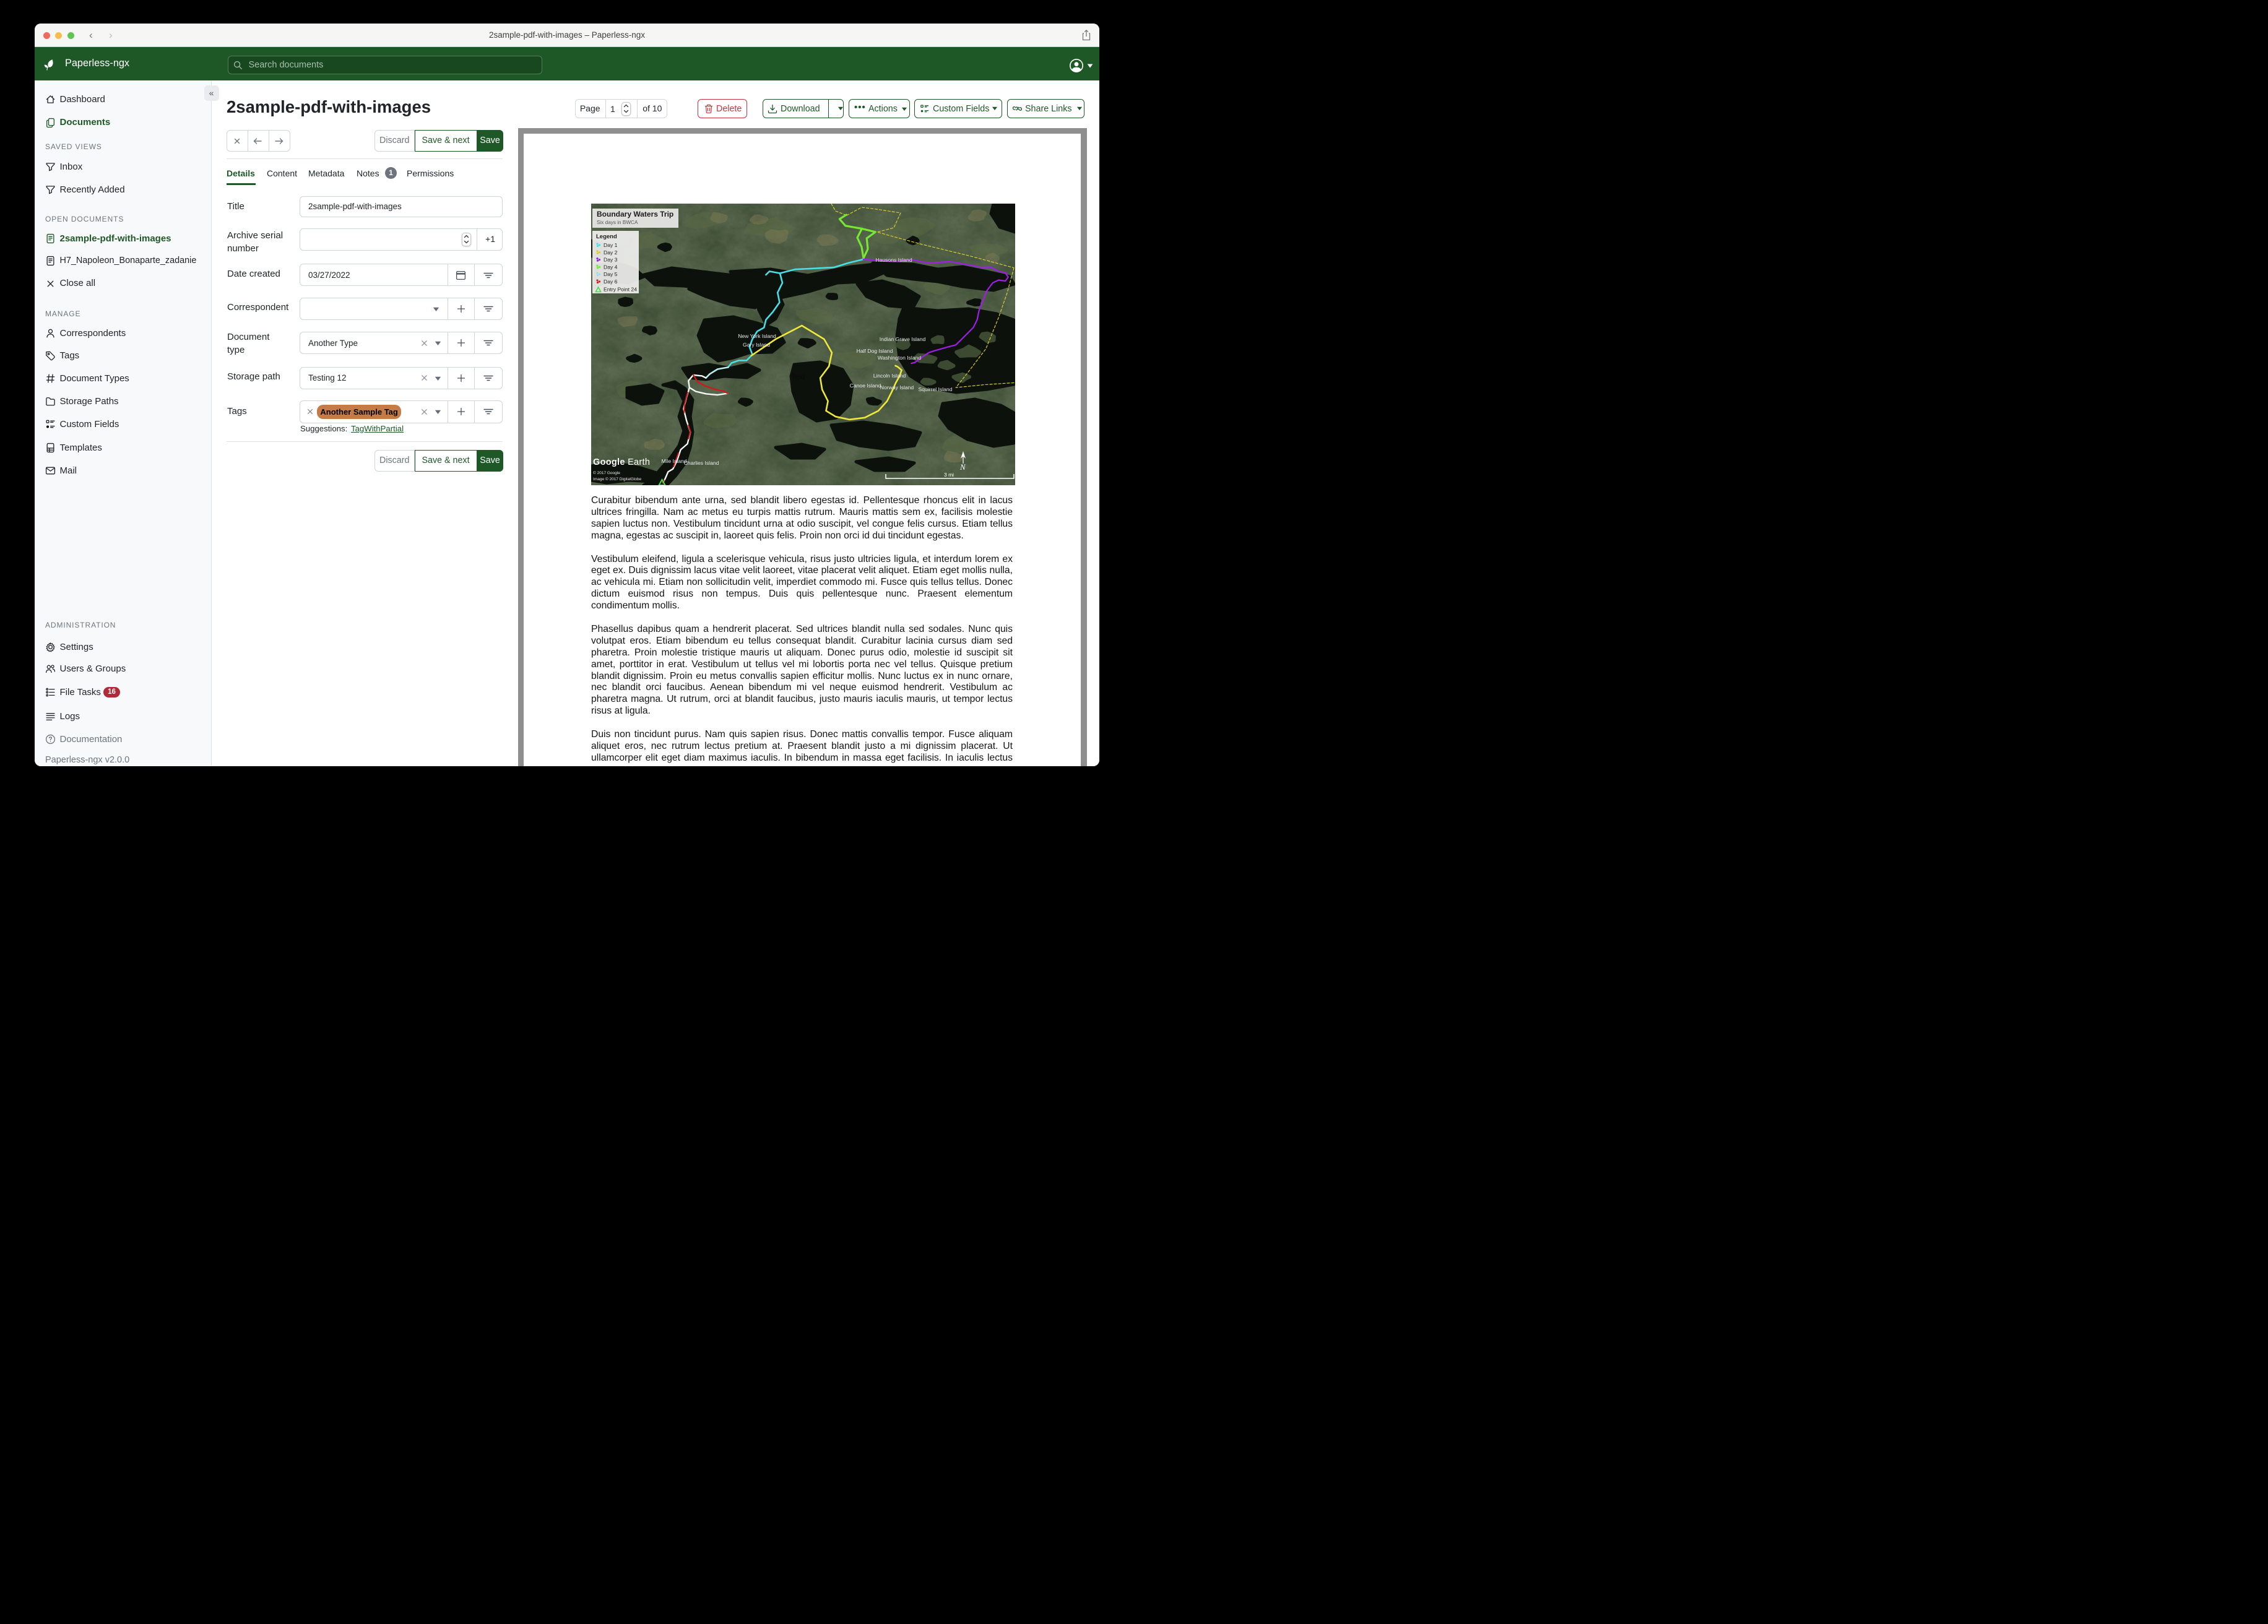 This screenshot has height=1624, width=2268. I want to click on svg-text: Day 4, so click(611, 267).